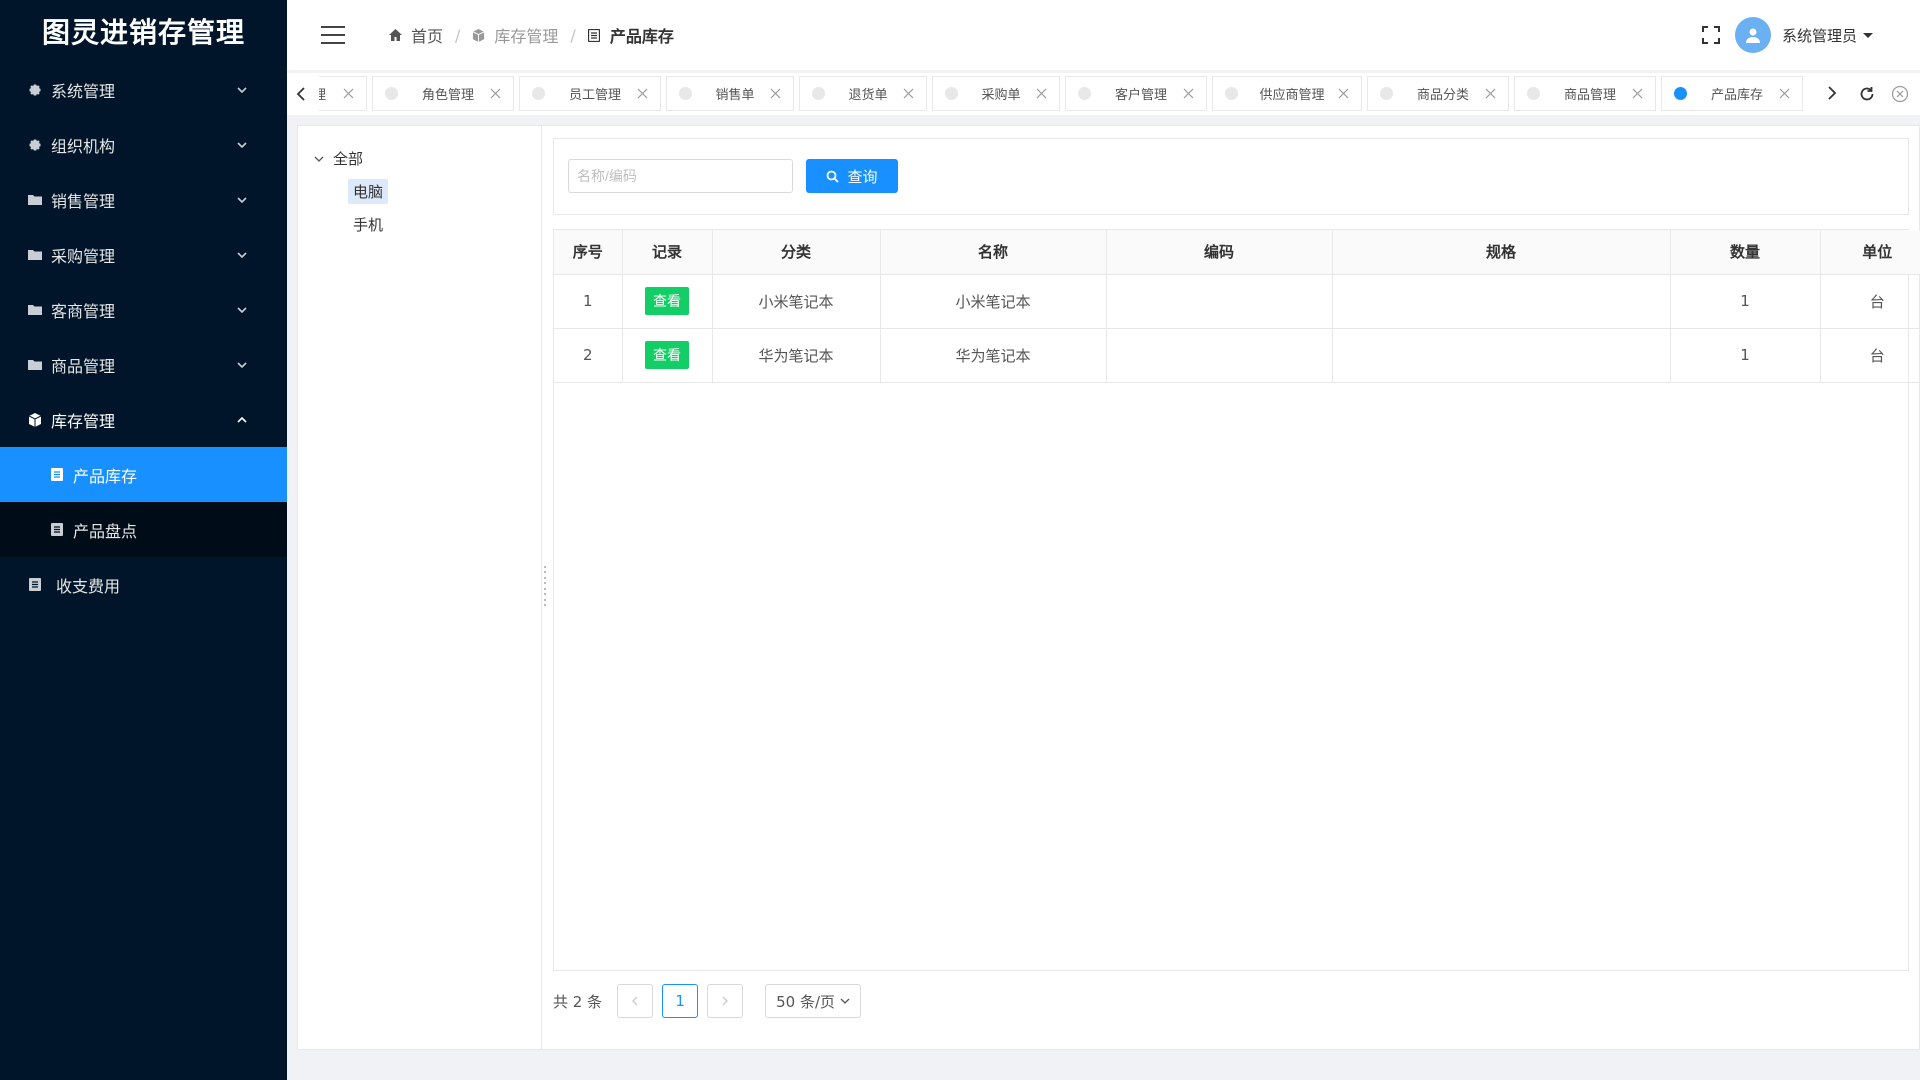 Image resolution: width=1920 pixels, height=1080 pixels. I want to click on column-header: 序号, so click(588, 252).